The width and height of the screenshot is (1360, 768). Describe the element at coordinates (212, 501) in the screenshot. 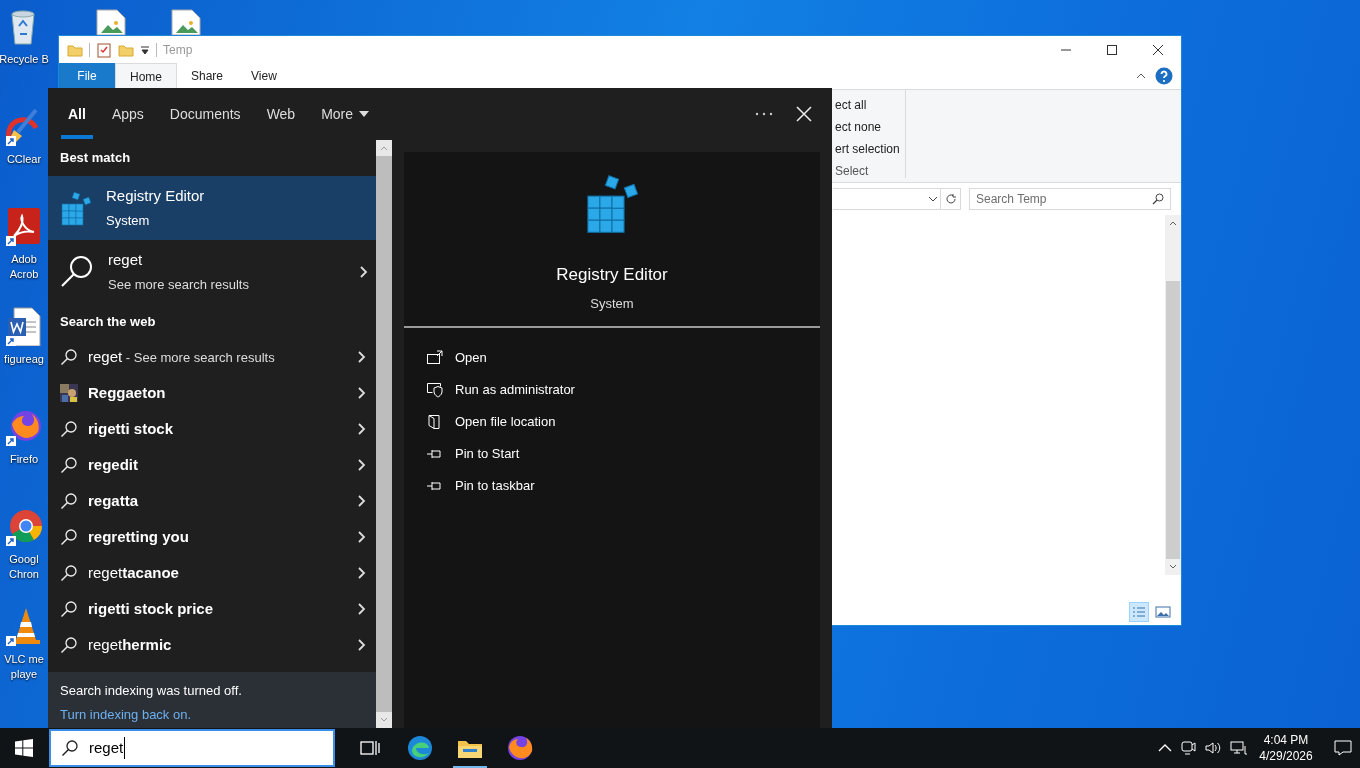

I see `suggestion-item: regatta` at that location.